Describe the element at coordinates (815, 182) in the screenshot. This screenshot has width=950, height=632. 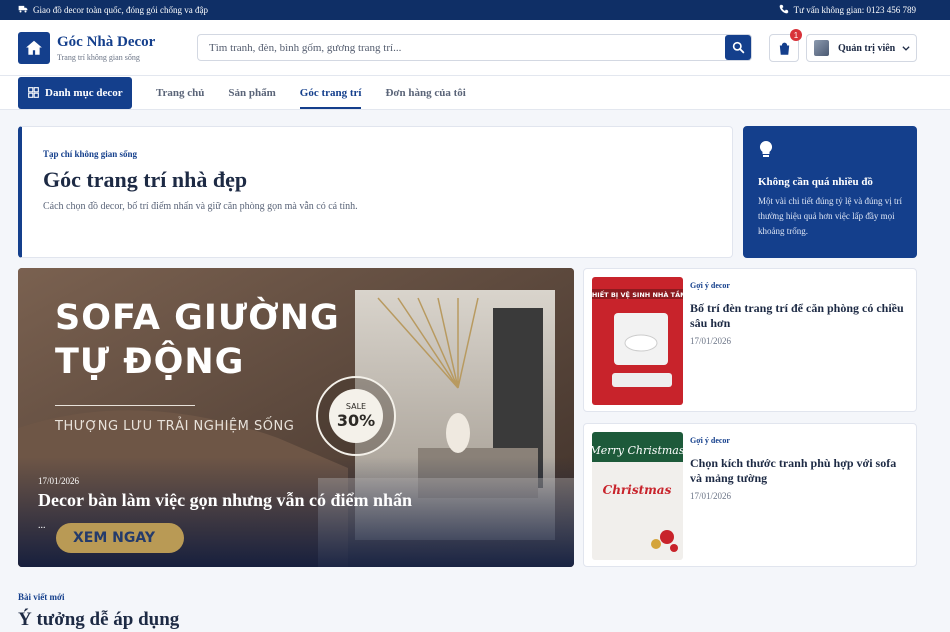
I see `tip-title: Không cần quá nhiều đồ` at that location.